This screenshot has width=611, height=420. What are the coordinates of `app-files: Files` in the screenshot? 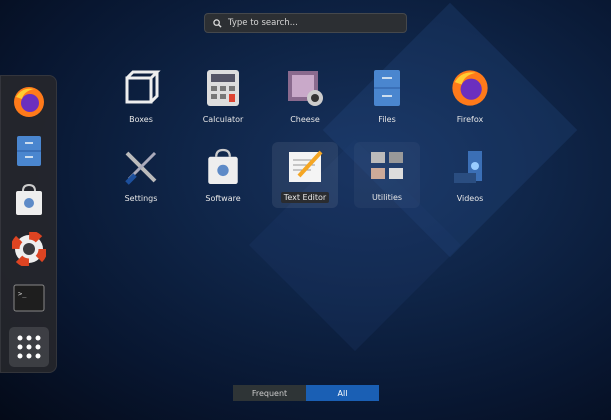 It's located at (387, 97).